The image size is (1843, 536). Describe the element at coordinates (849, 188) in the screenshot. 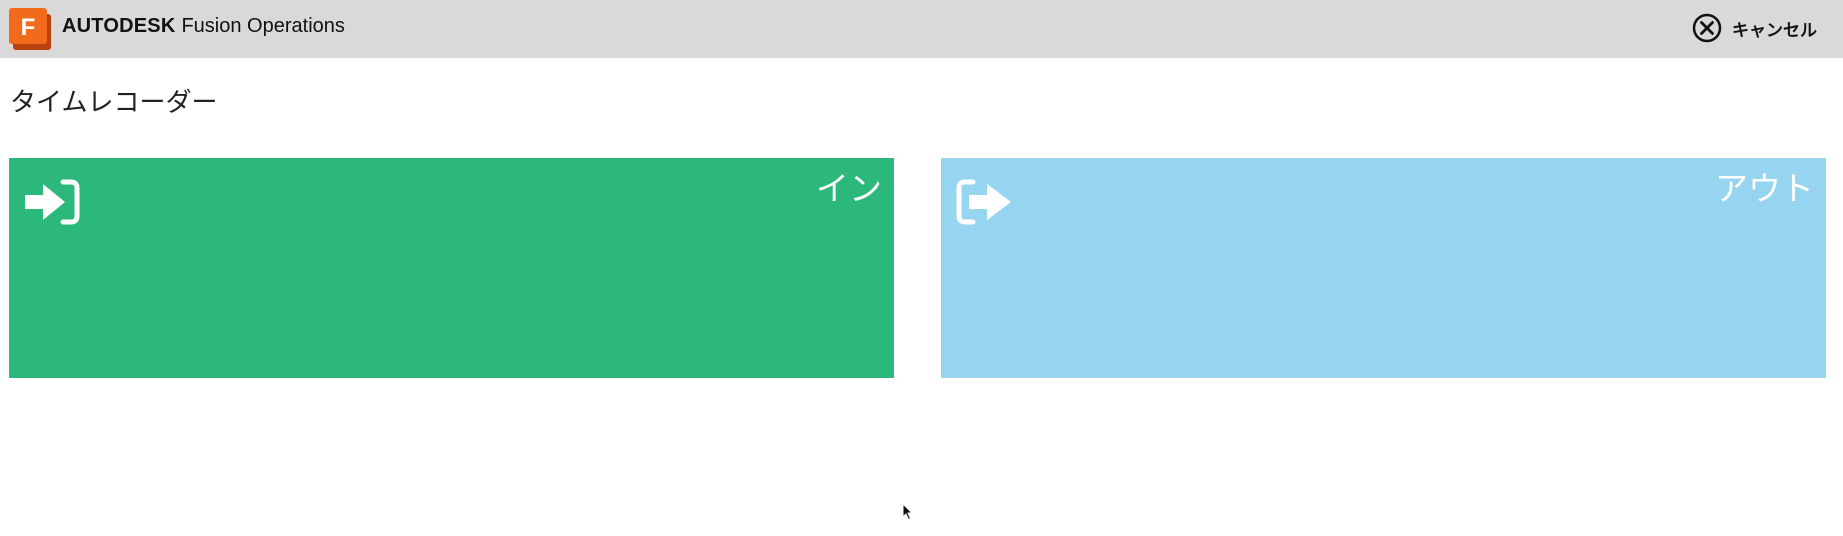

I see `clock-in-label: イン` at that location.